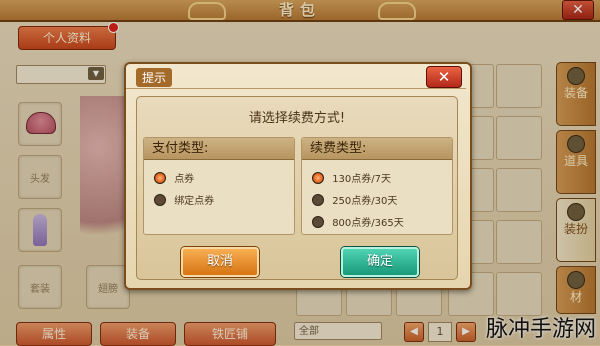 This screenshot has width=600, height=346. Describe the element at coordinates (362, 179) in the screenshot. I see `option-label: 130点券/7天` at that location.